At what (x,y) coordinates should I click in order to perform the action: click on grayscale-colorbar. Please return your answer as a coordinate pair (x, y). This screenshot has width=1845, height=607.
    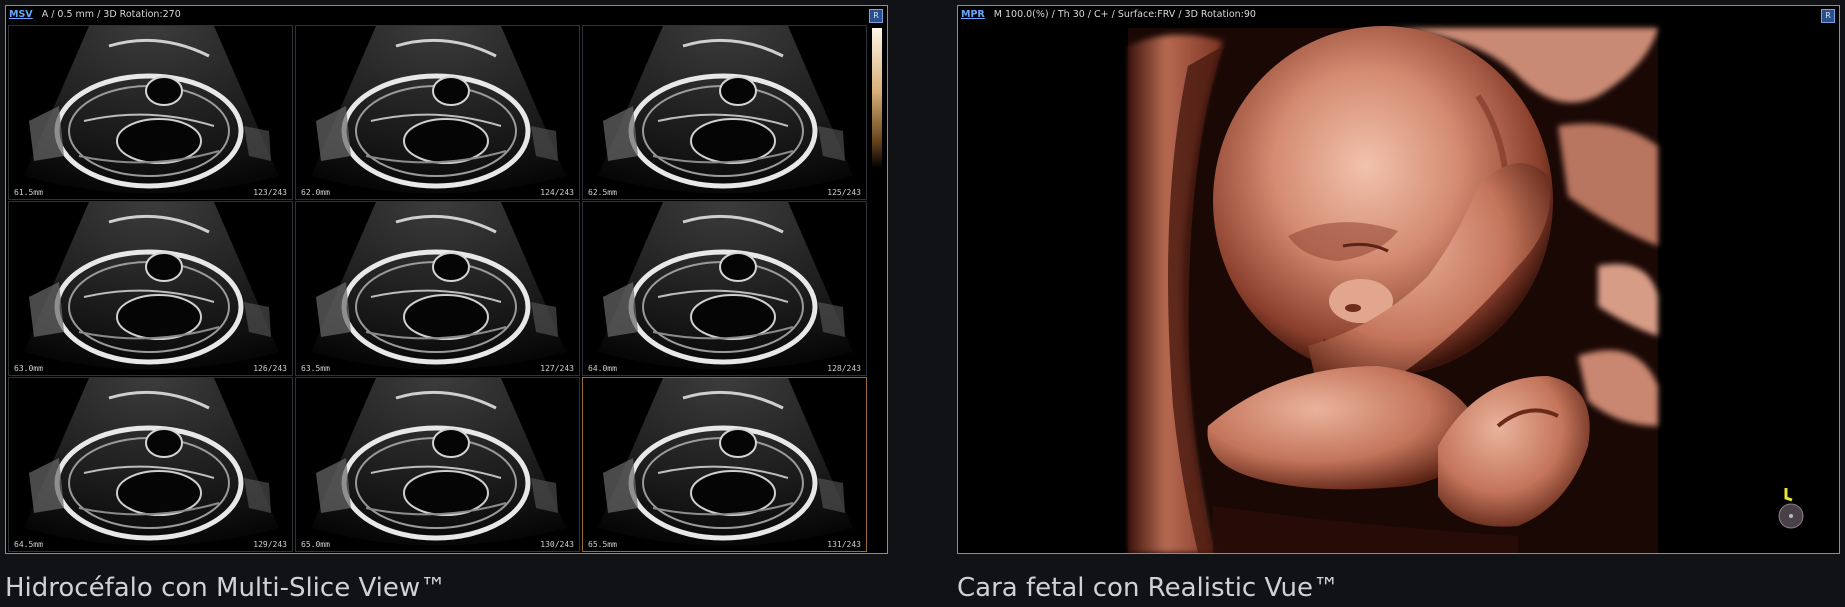
    Looking at the image, I should click on (877, 98).